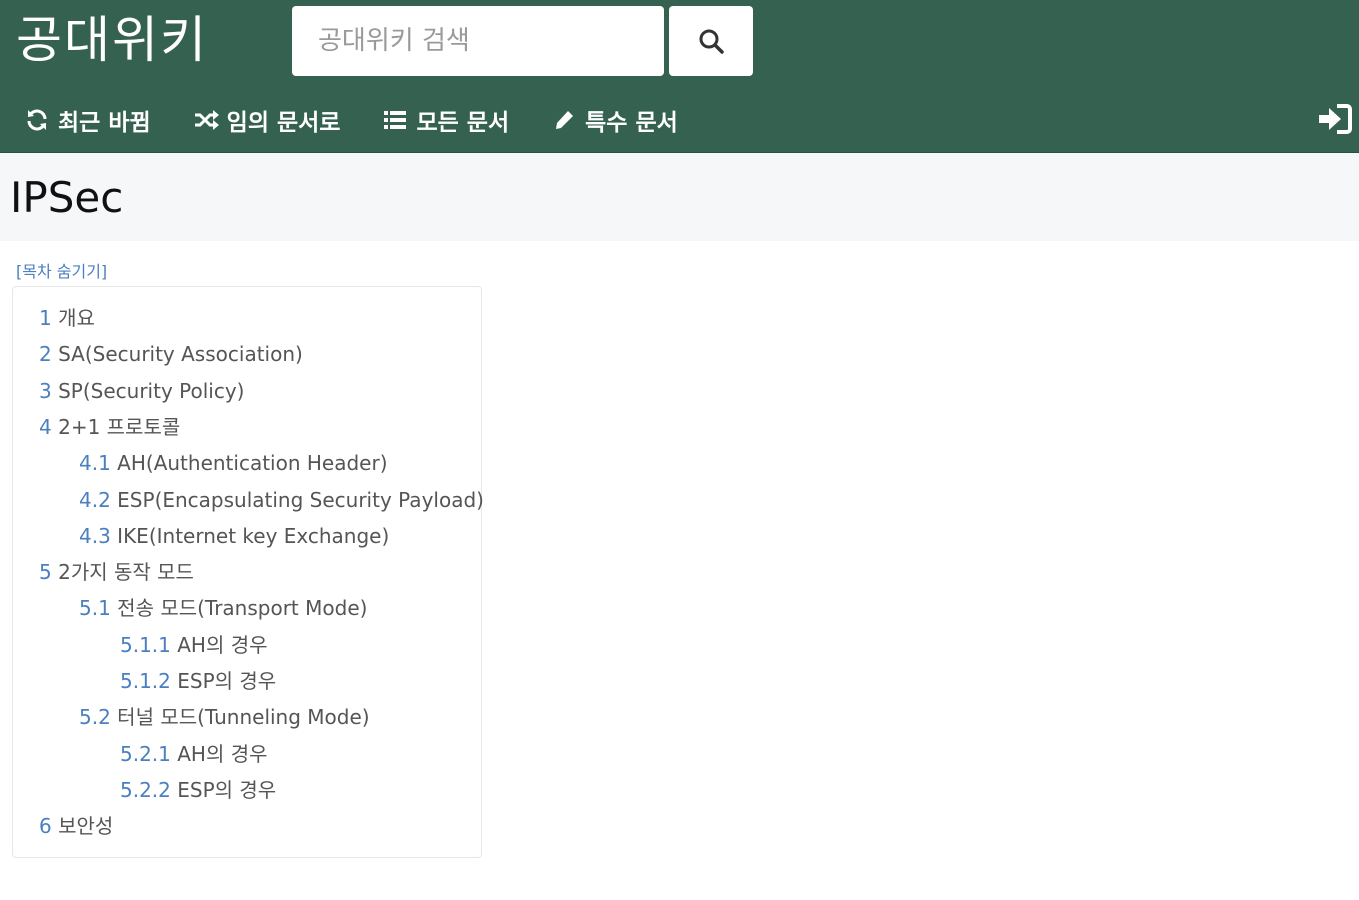 The width and height of the screenshot is (1359, 900). Describe the element at coordinates (148, 390) in the screenshot. I see `toc-item-label: SP(Security Policy)` at that location.